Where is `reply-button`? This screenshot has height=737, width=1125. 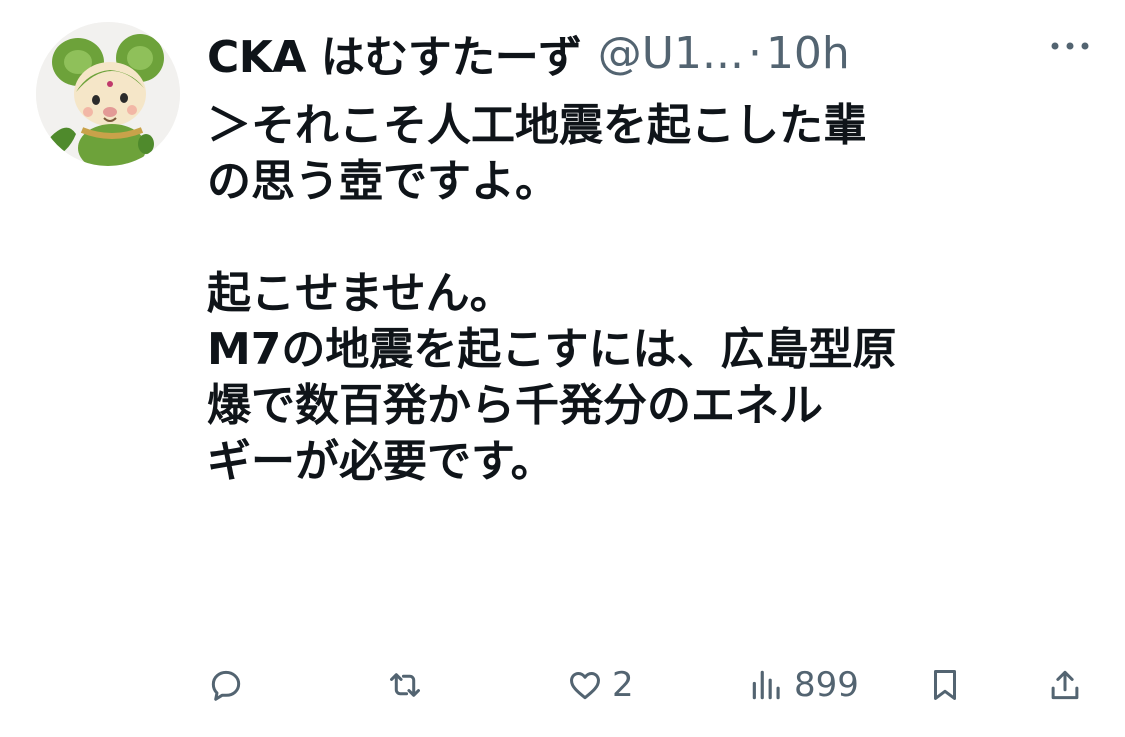
reply-button is located at coordinates (230, 685).